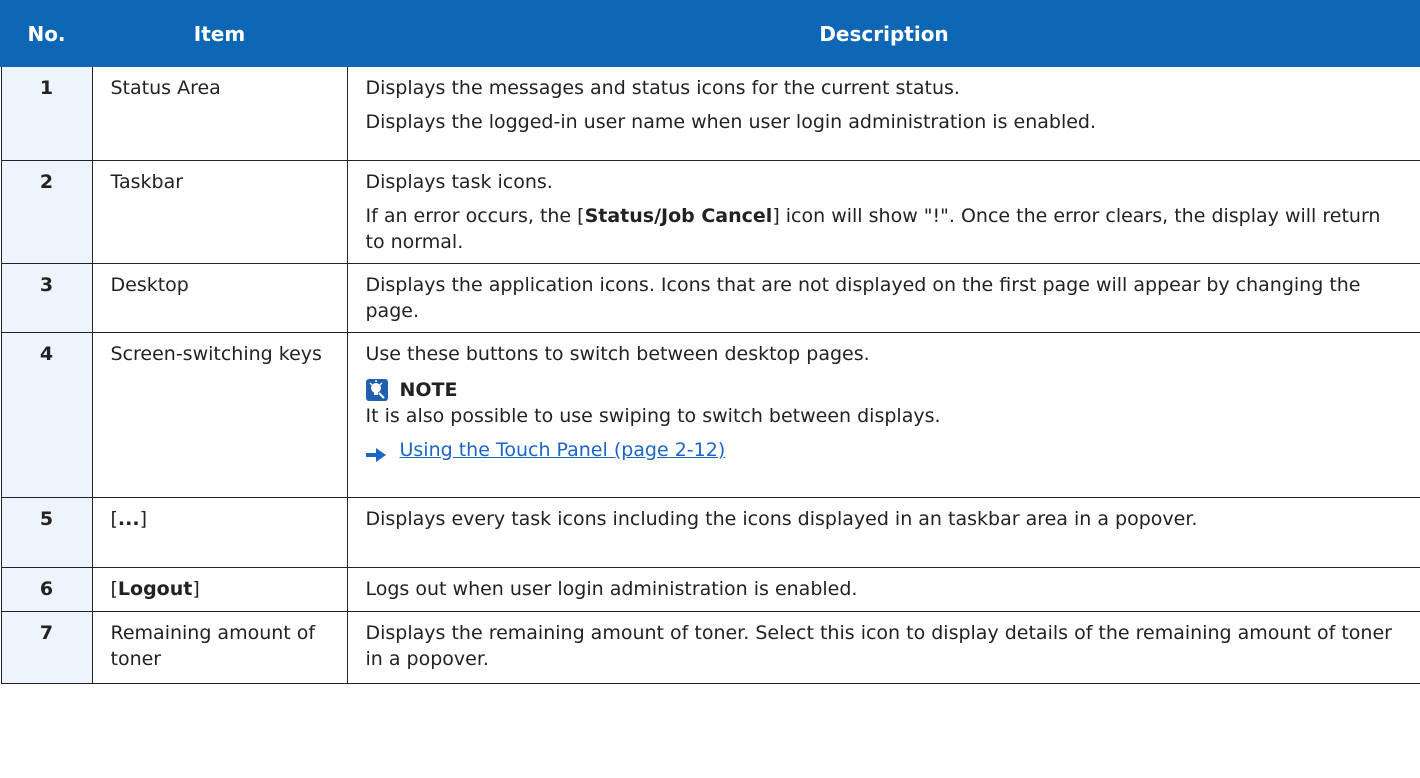 Image resolution: width=1420 pixels, height=778 pixels. Describe the element at coordinates (46, 589) in the screenshot. I see `row-number: 6` at that location.